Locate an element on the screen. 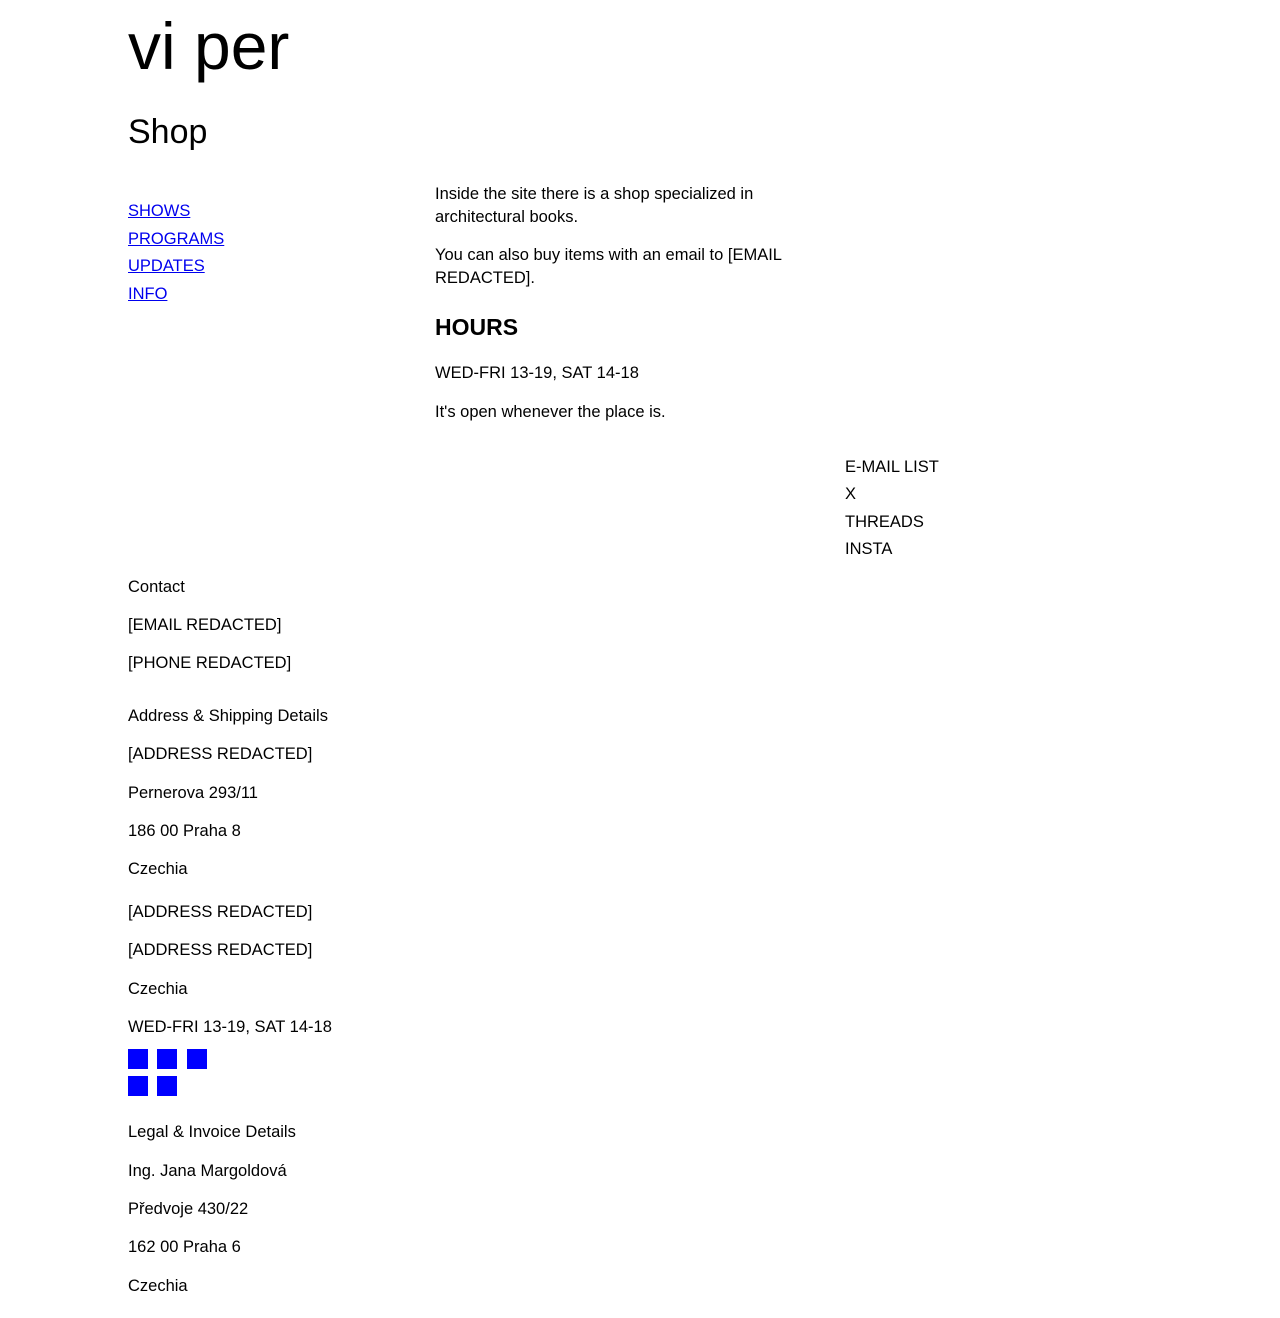  open-note: It's open whenever the place is. is located at coordinates (550, 412).